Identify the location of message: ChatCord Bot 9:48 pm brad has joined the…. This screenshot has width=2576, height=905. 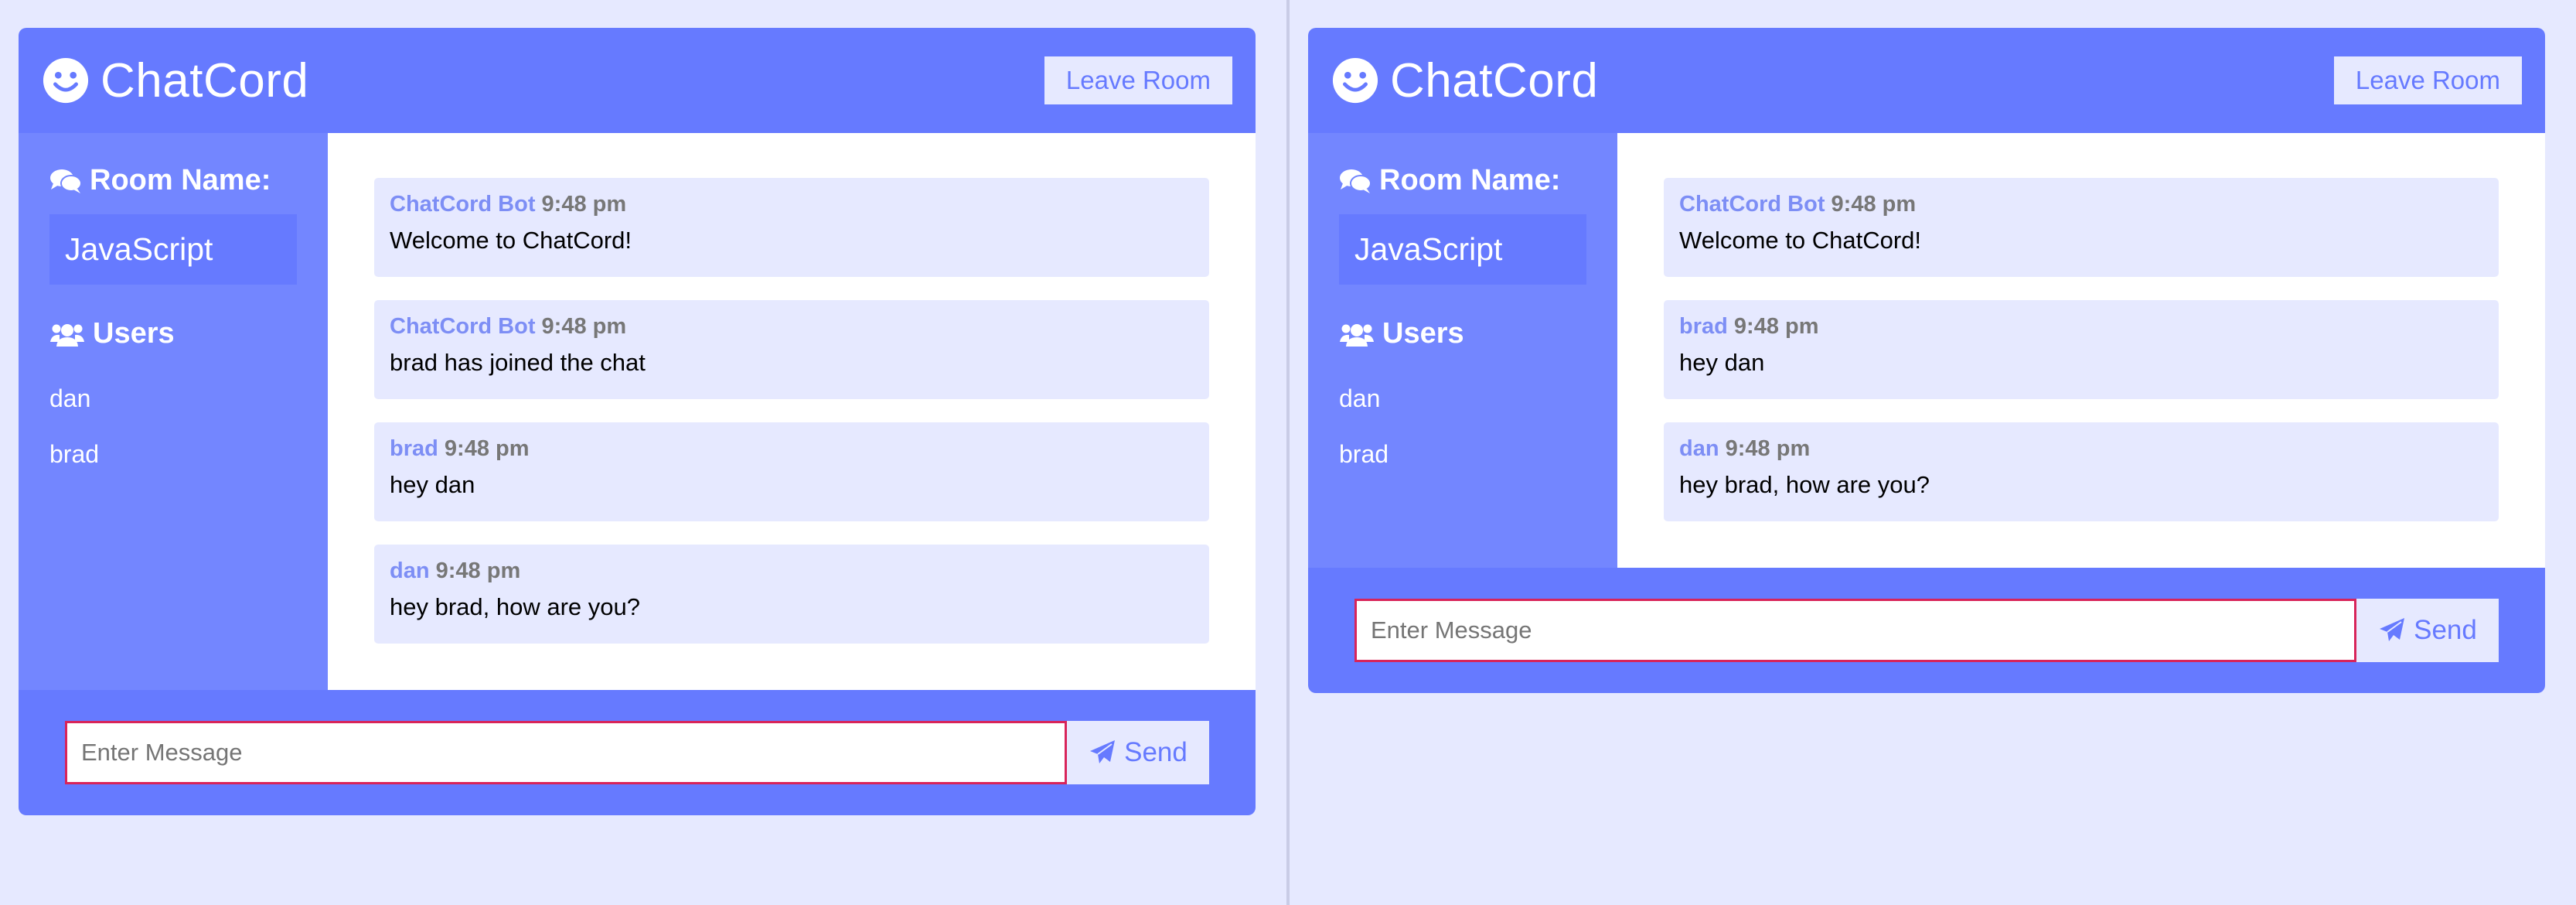
(791, 349).